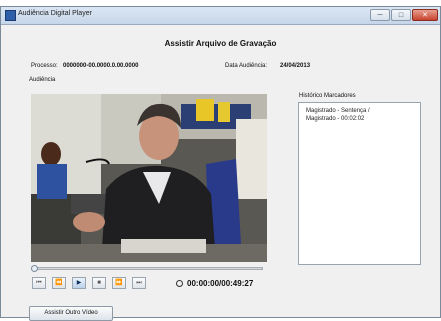  What do you see at coordinates (119, 283) in the screenshot?
I see `fast-forward-button: ⏩` at bounding box center [119, 283].